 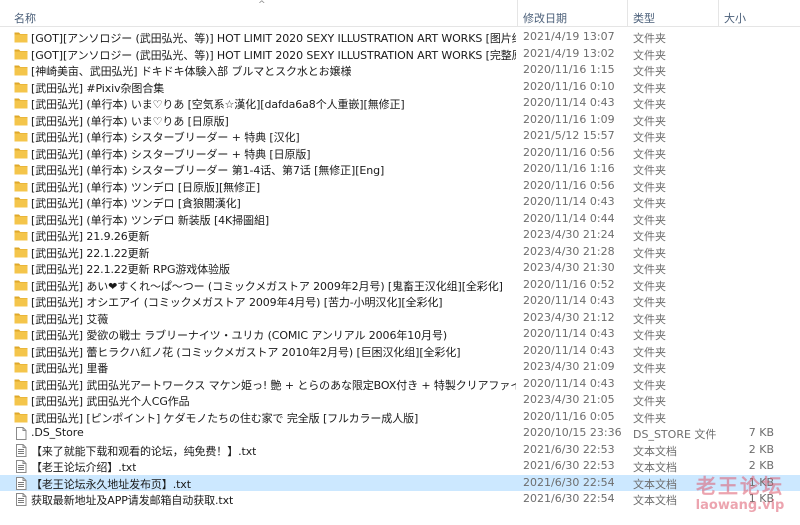 I want to click on file-name: [武田弘光] (单行本) ツンデロ 新装版 [4K掃圖組], so click(x=150, y=220).